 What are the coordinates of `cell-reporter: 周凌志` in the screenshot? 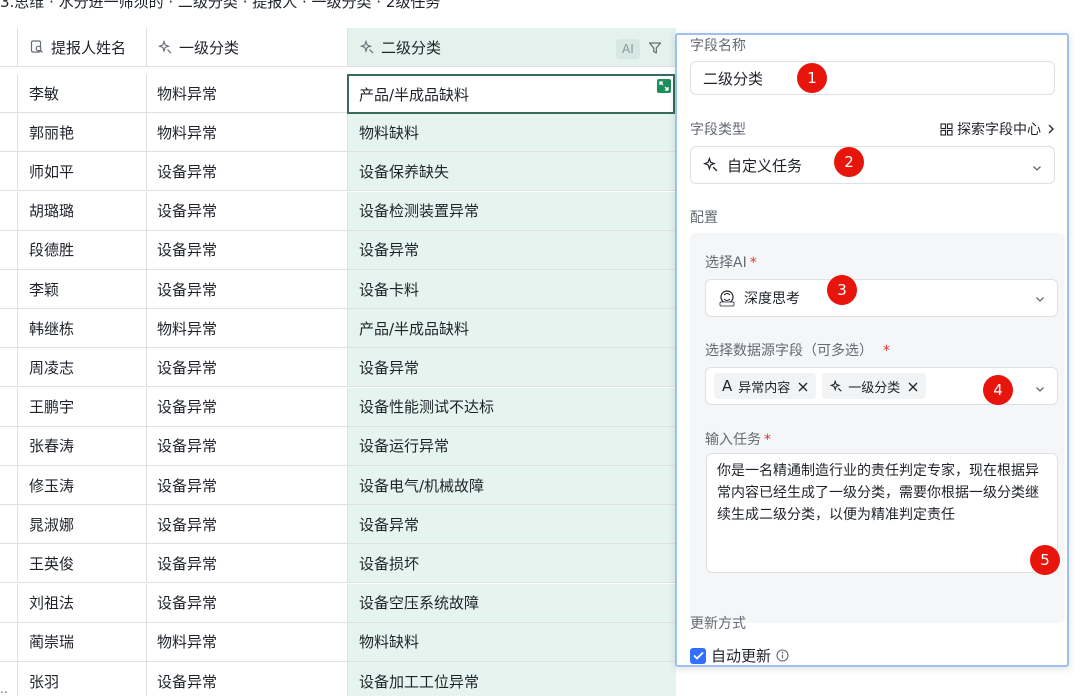 It's located at (82, 367).